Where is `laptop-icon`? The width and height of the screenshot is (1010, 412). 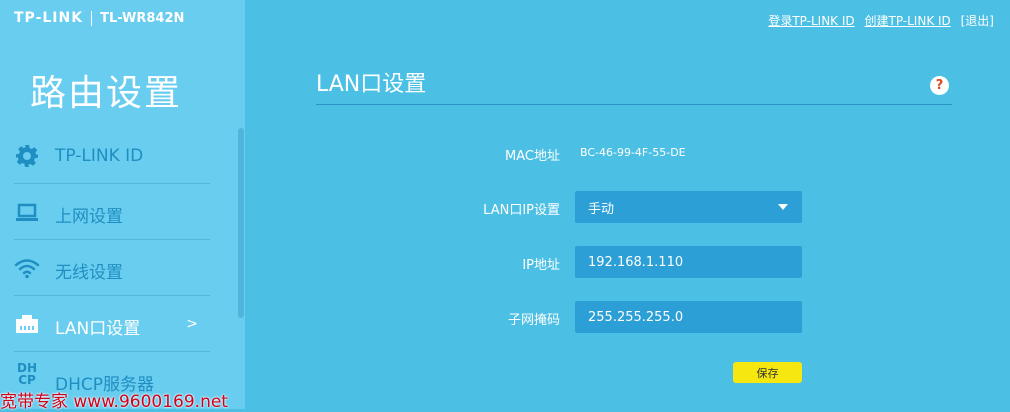 laptop-icon is located at coordinates (27, 212).